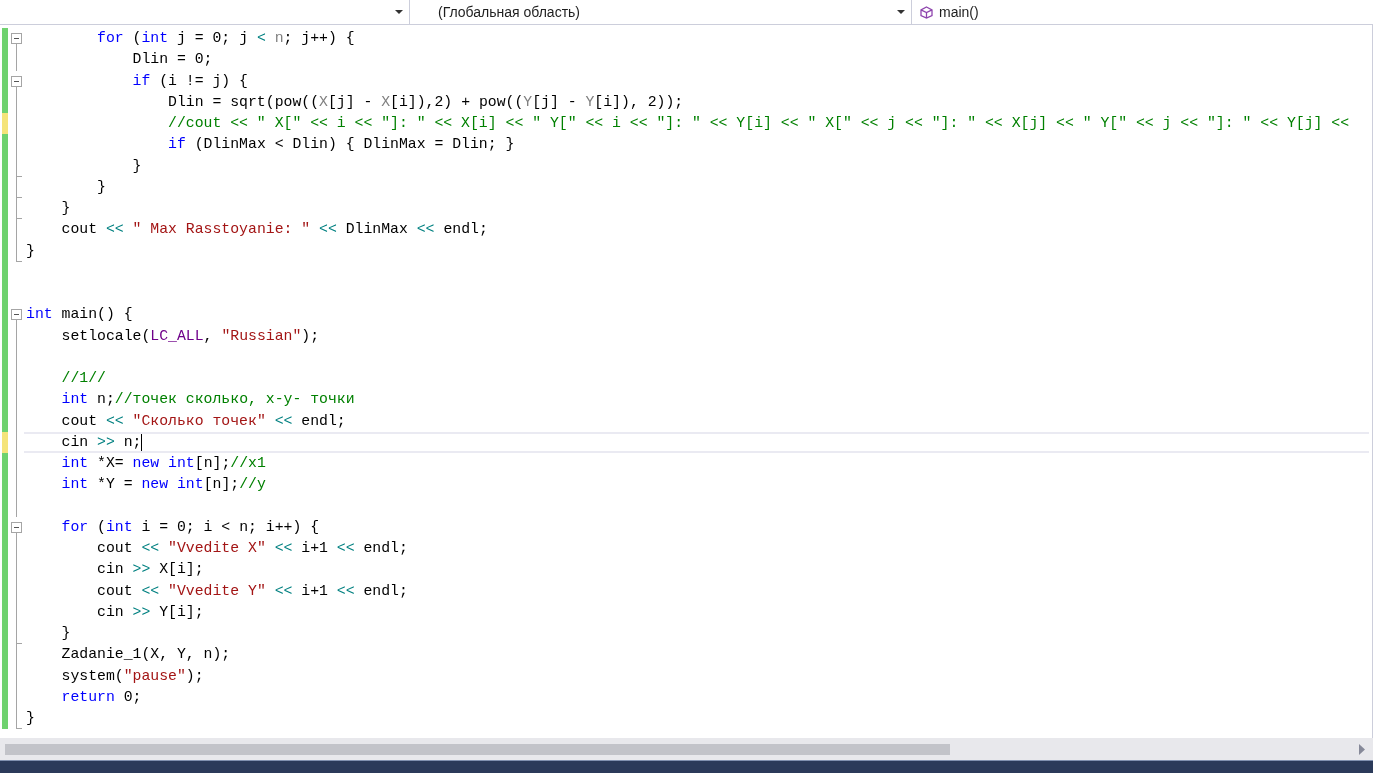 This screenshot has height=773, width=1373. Describe the element at coordinates (163, 485) in the screenshot. I see `code-line: int *Y = new int[n];//y` at that location.